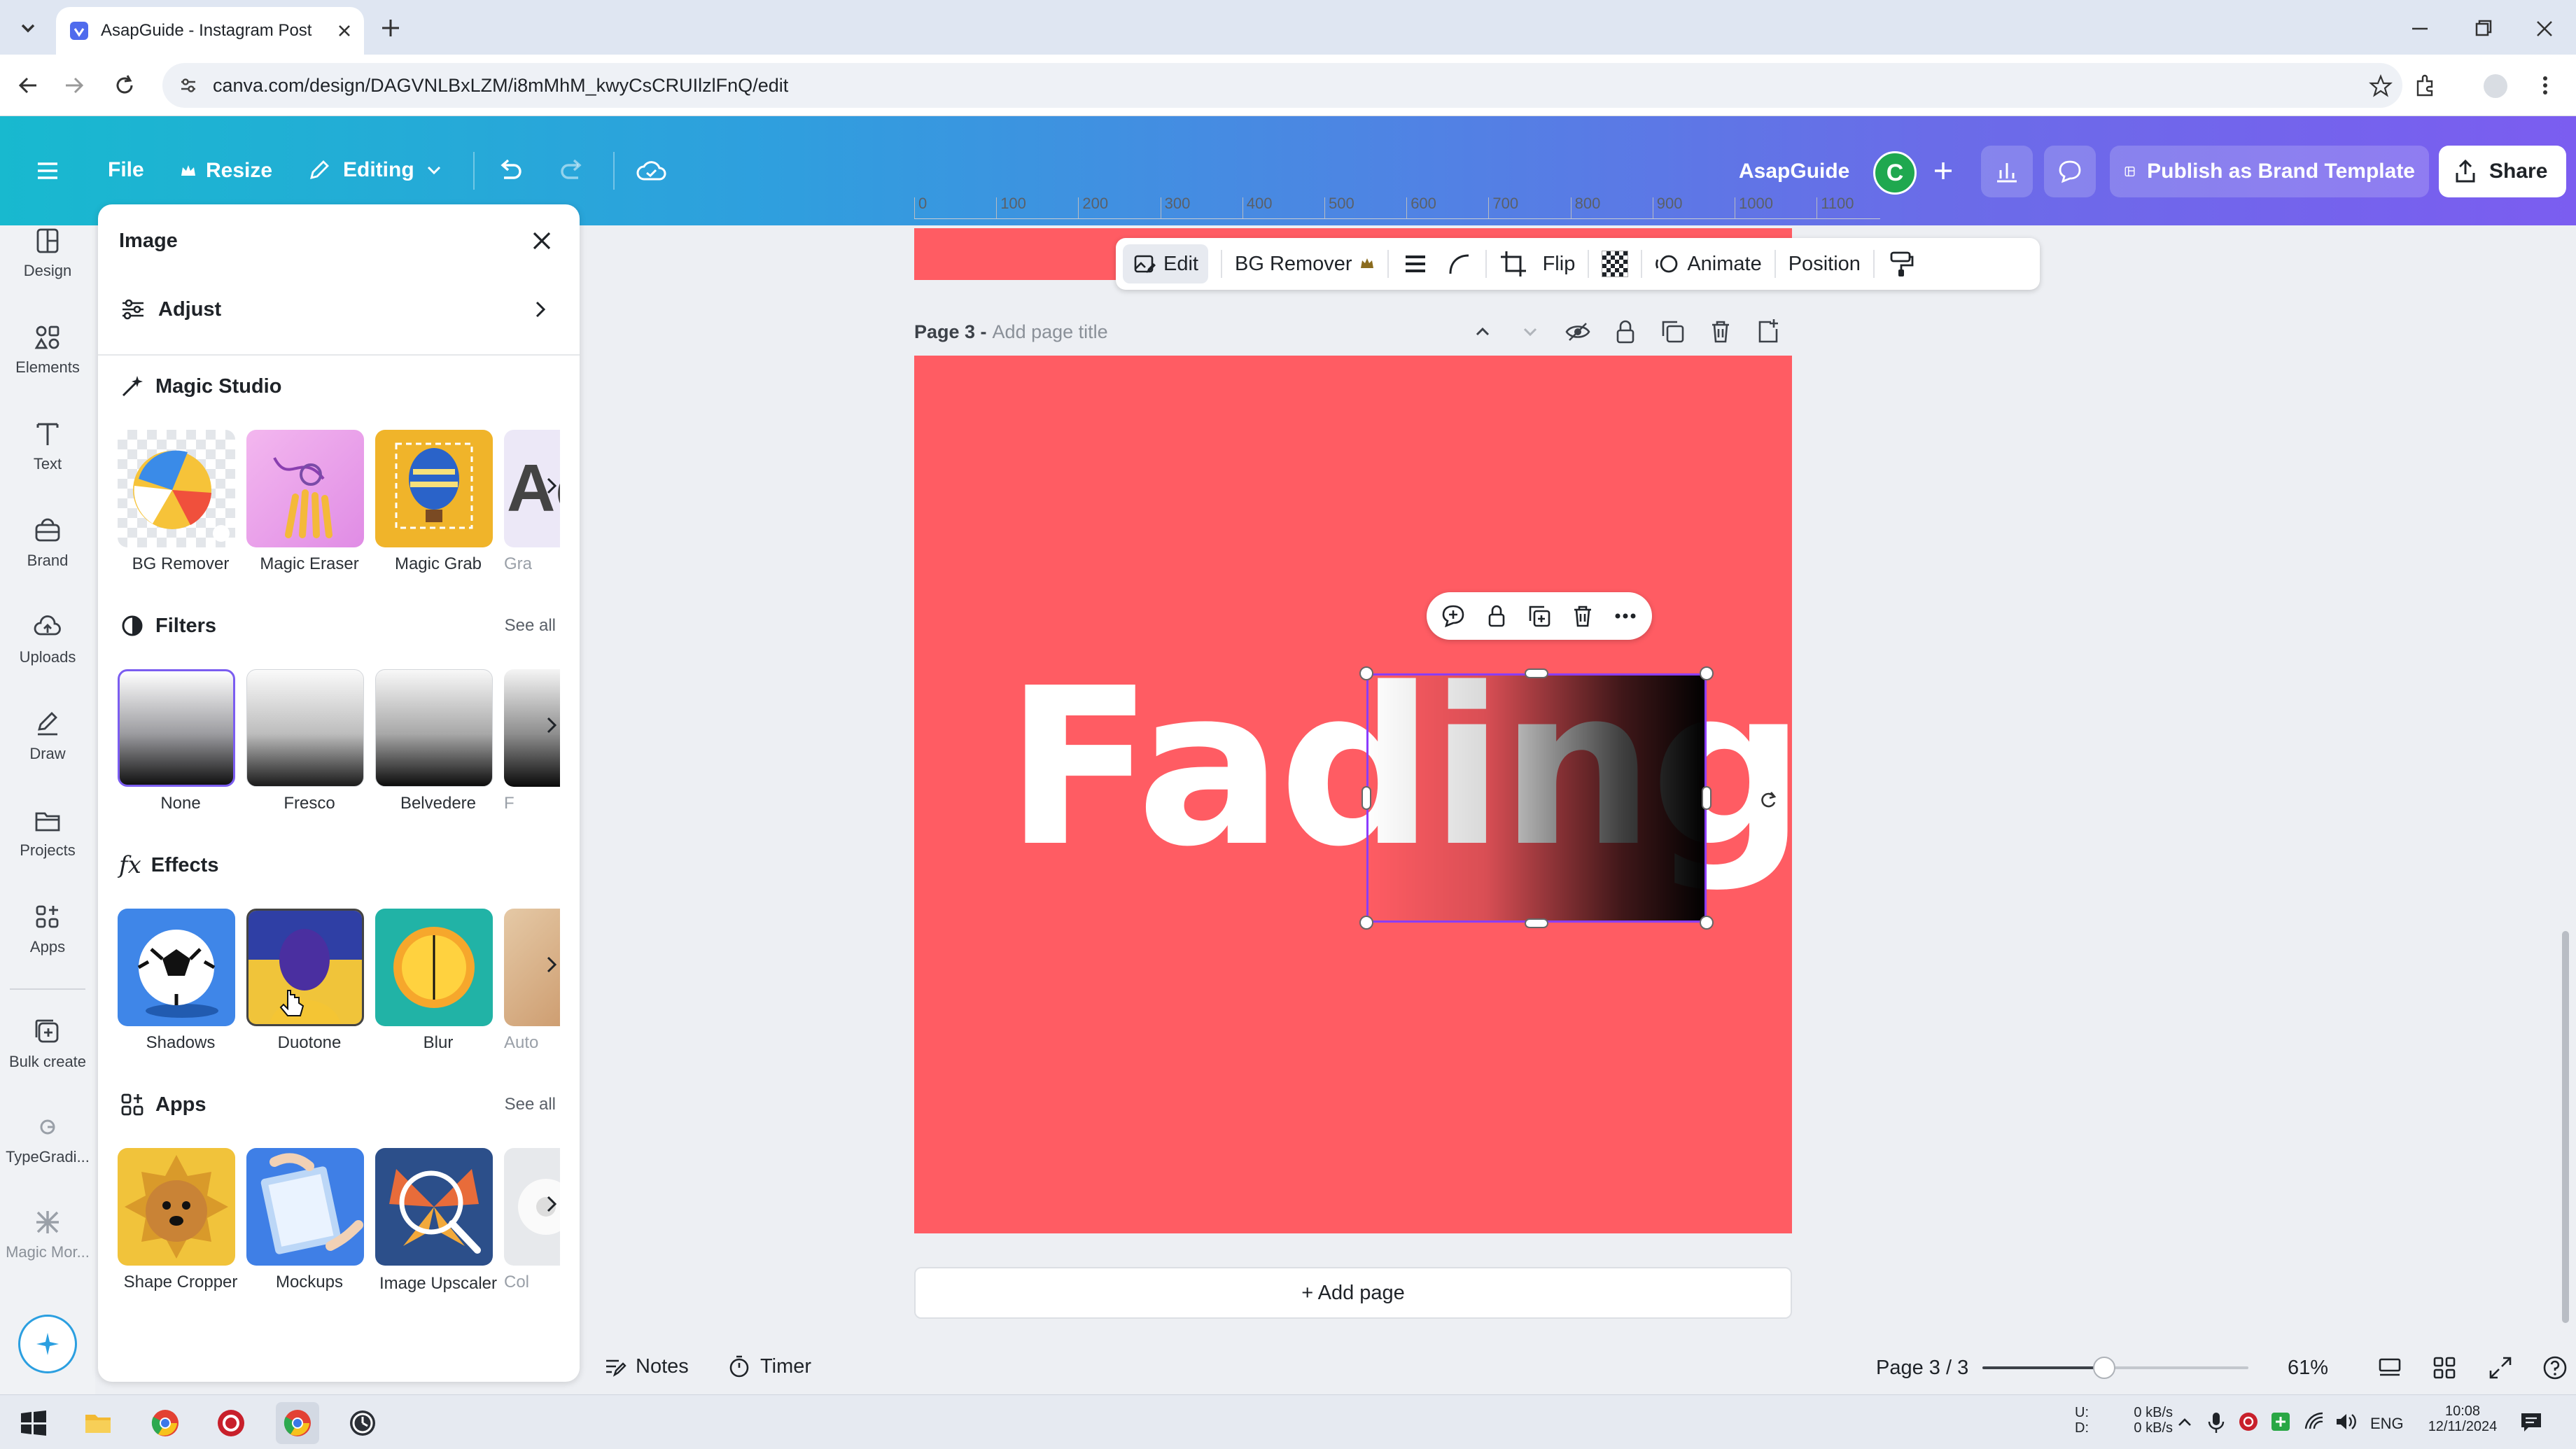  Describe the element at coordinates (362, 1423) in the screenshot. I see `clock-app-icon` at that location.